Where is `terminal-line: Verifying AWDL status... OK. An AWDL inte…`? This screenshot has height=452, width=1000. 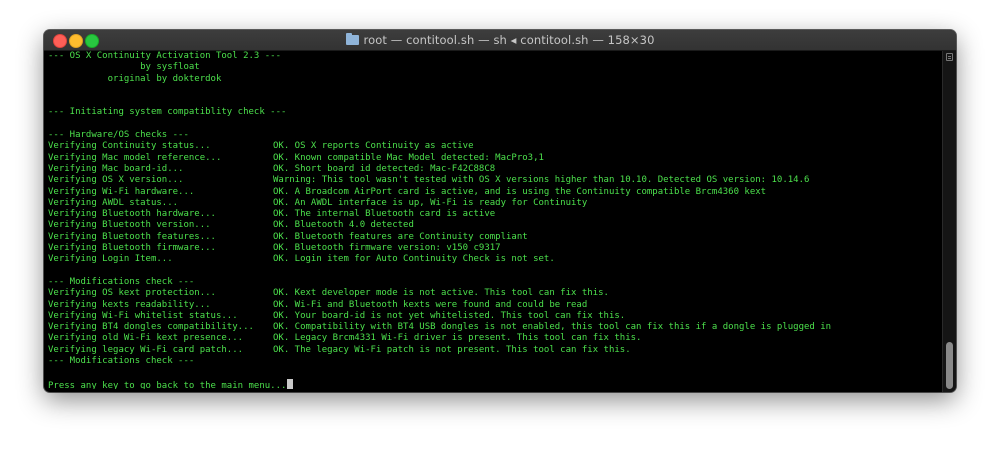 terminal-line: Verifying AWDL status... OK. An AWDL inte… is located at coordinates (493, 203).